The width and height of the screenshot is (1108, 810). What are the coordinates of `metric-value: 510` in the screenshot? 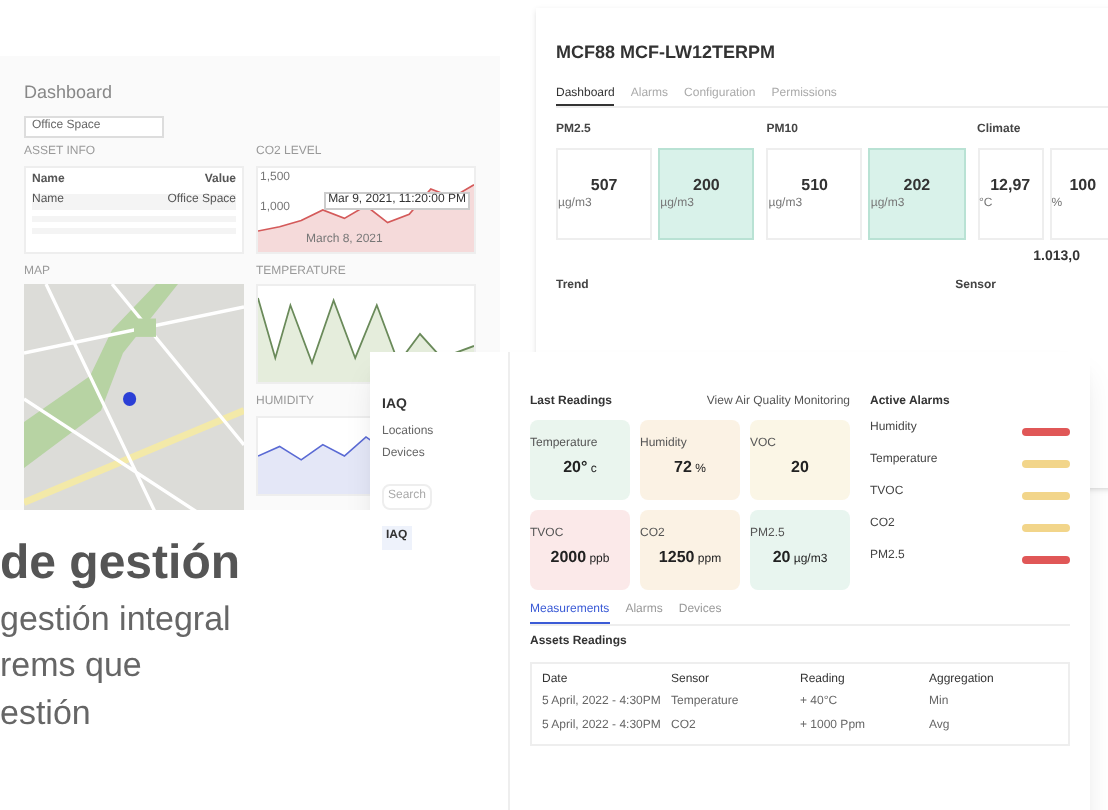 It's located at (814, 185).